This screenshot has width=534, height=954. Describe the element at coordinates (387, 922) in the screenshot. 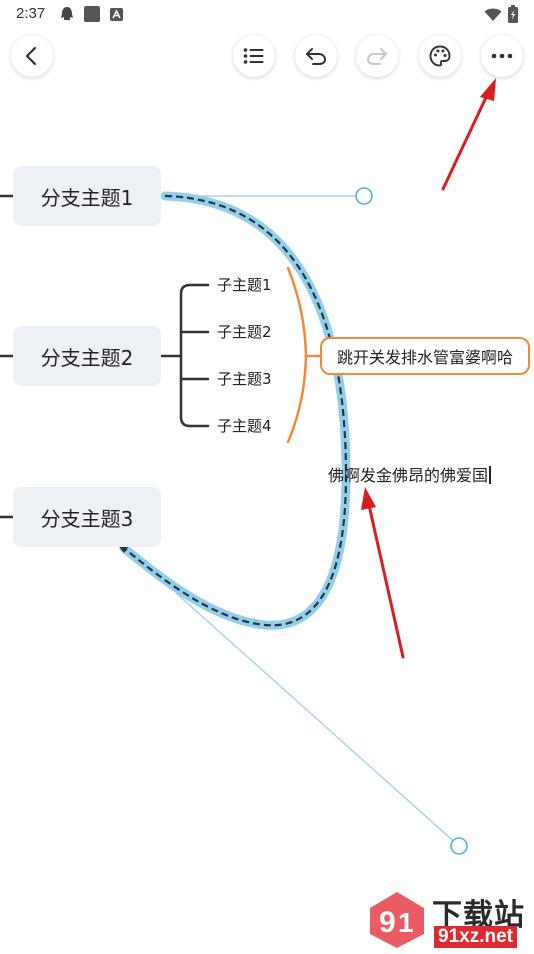

I see `svg-text: 9` at that location.